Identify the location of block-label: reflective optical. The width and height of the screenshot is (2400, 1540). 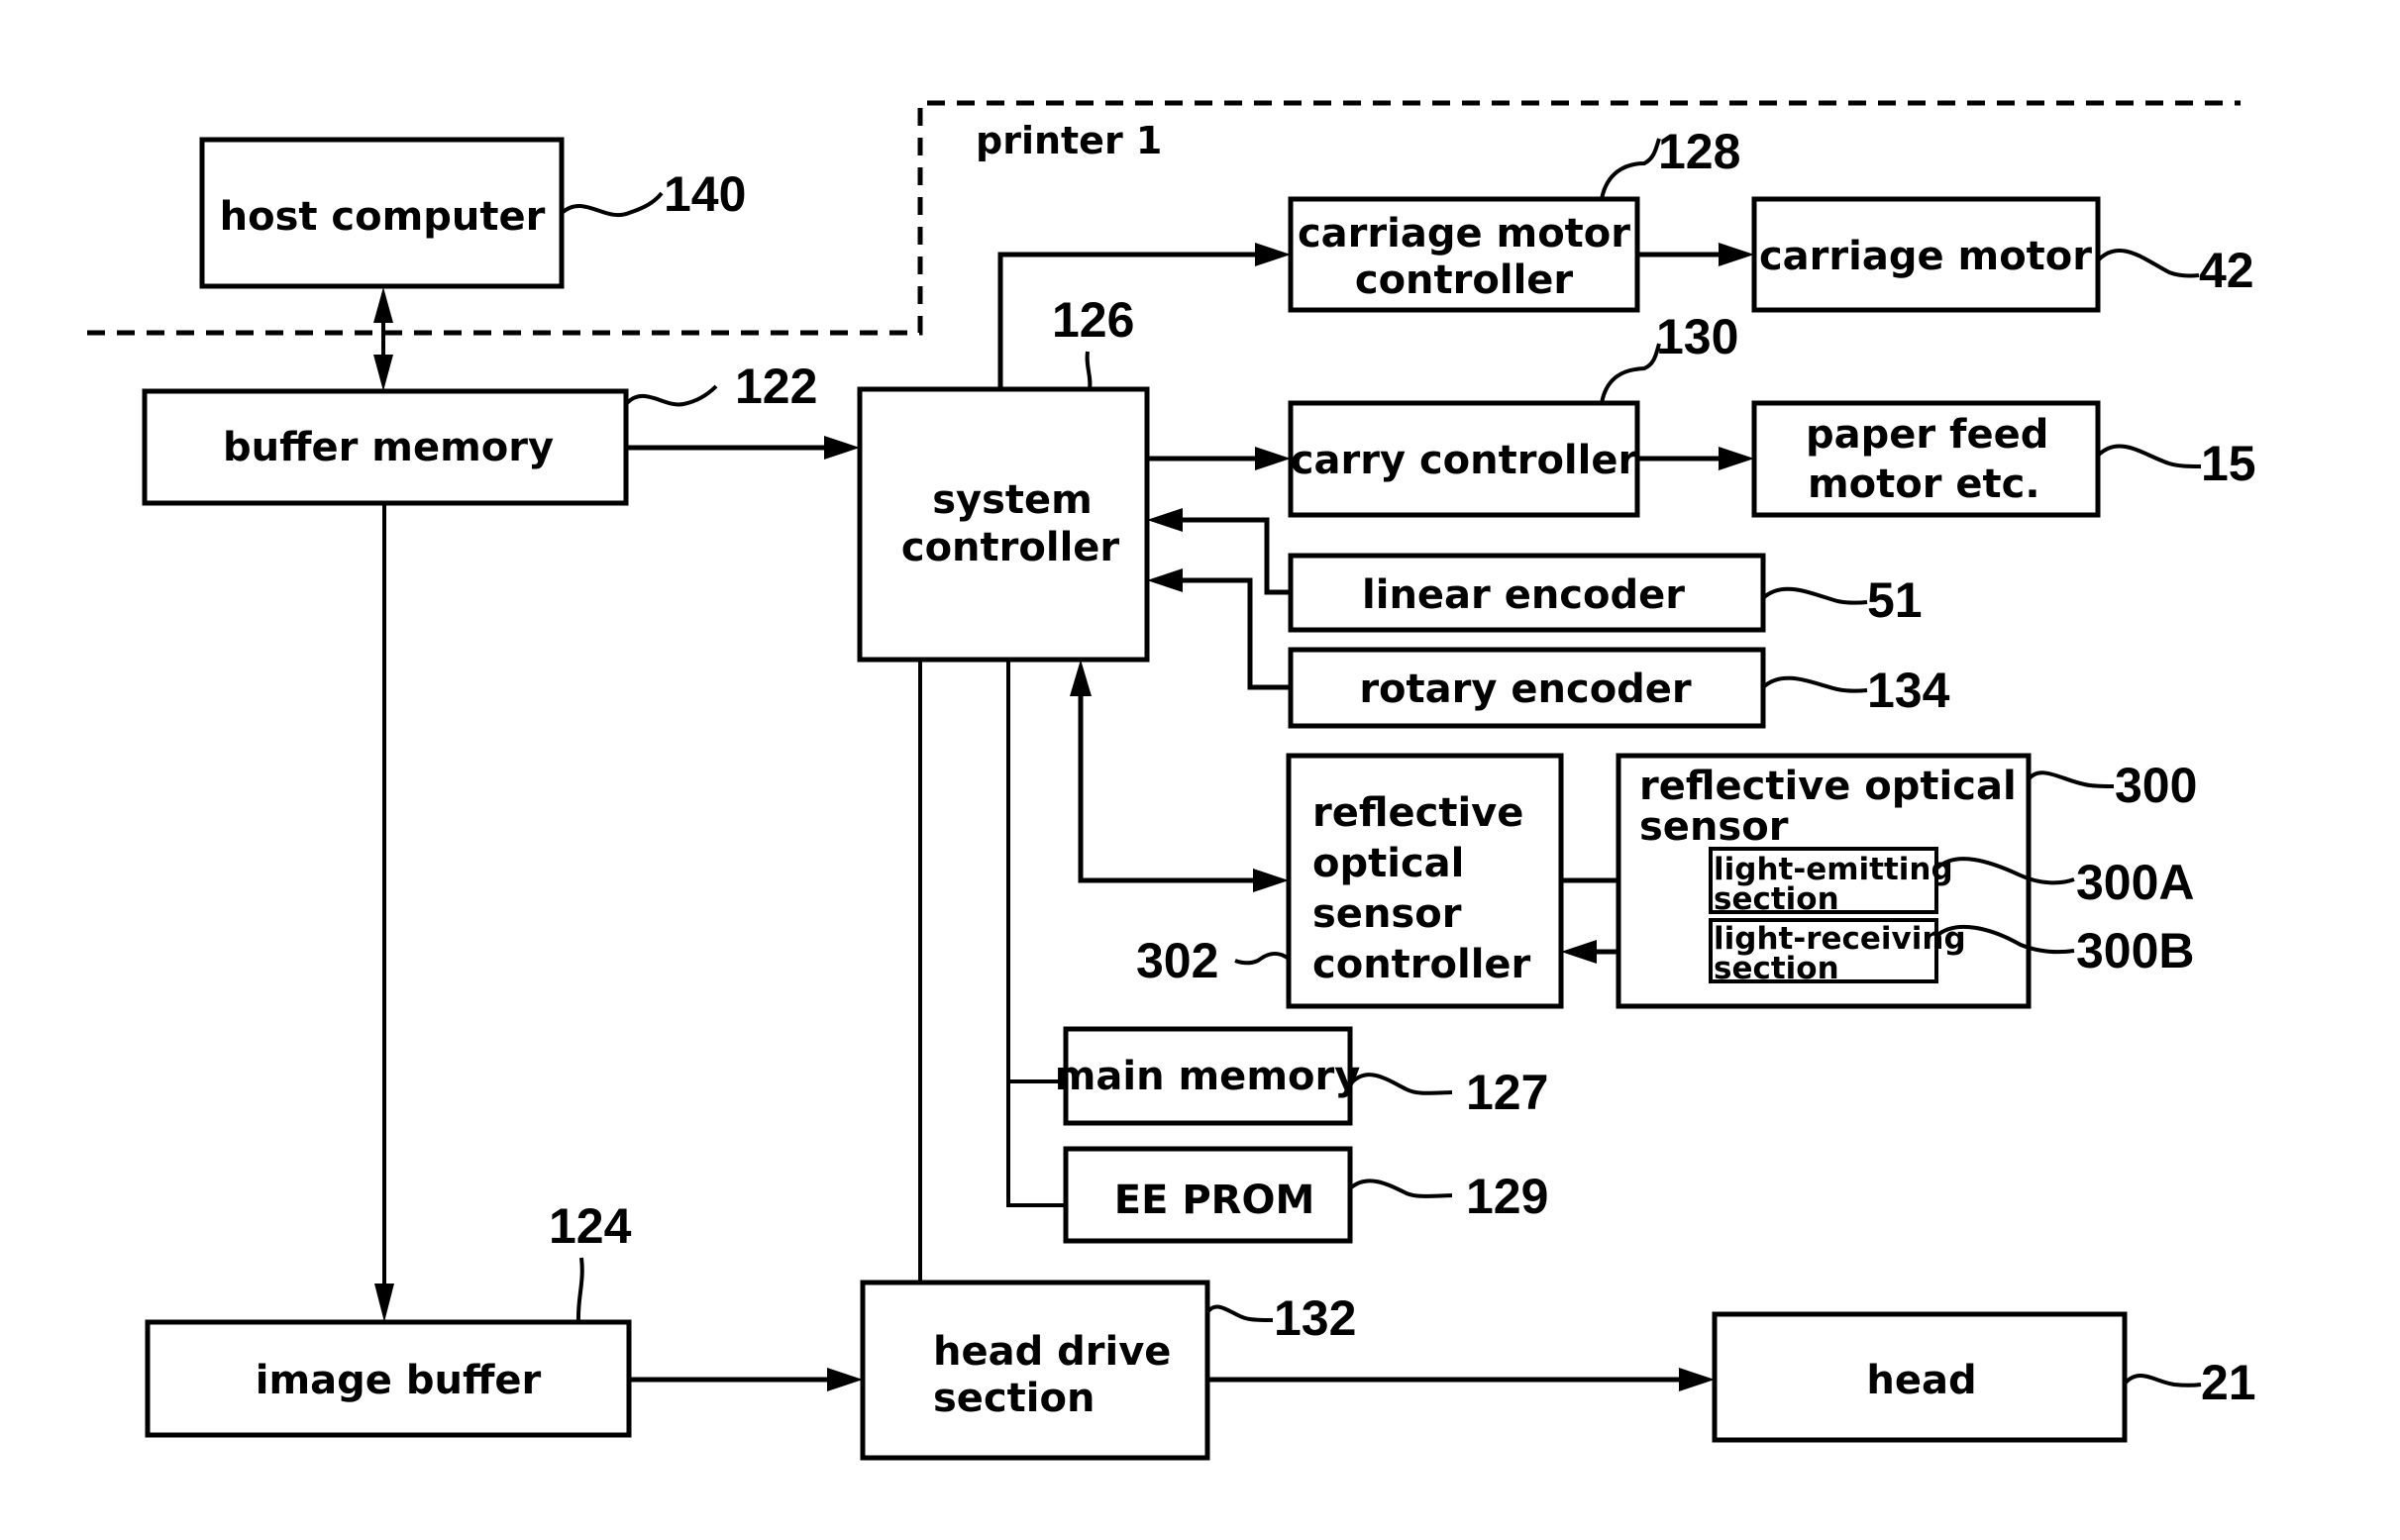
(1828, 786).